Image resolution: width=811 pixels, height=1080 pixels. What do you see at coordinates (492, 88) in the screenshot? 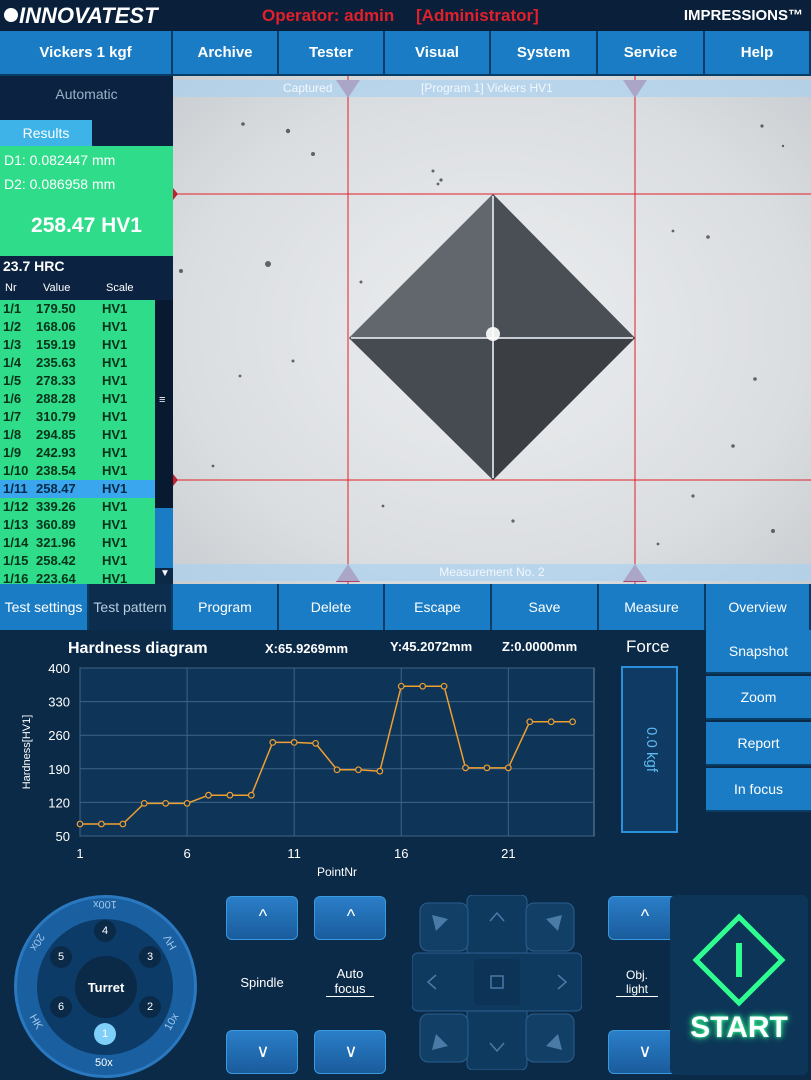
I see `caption-bar: Captured [Program 1] Vickers HV1` at bounding box center [492, 88].